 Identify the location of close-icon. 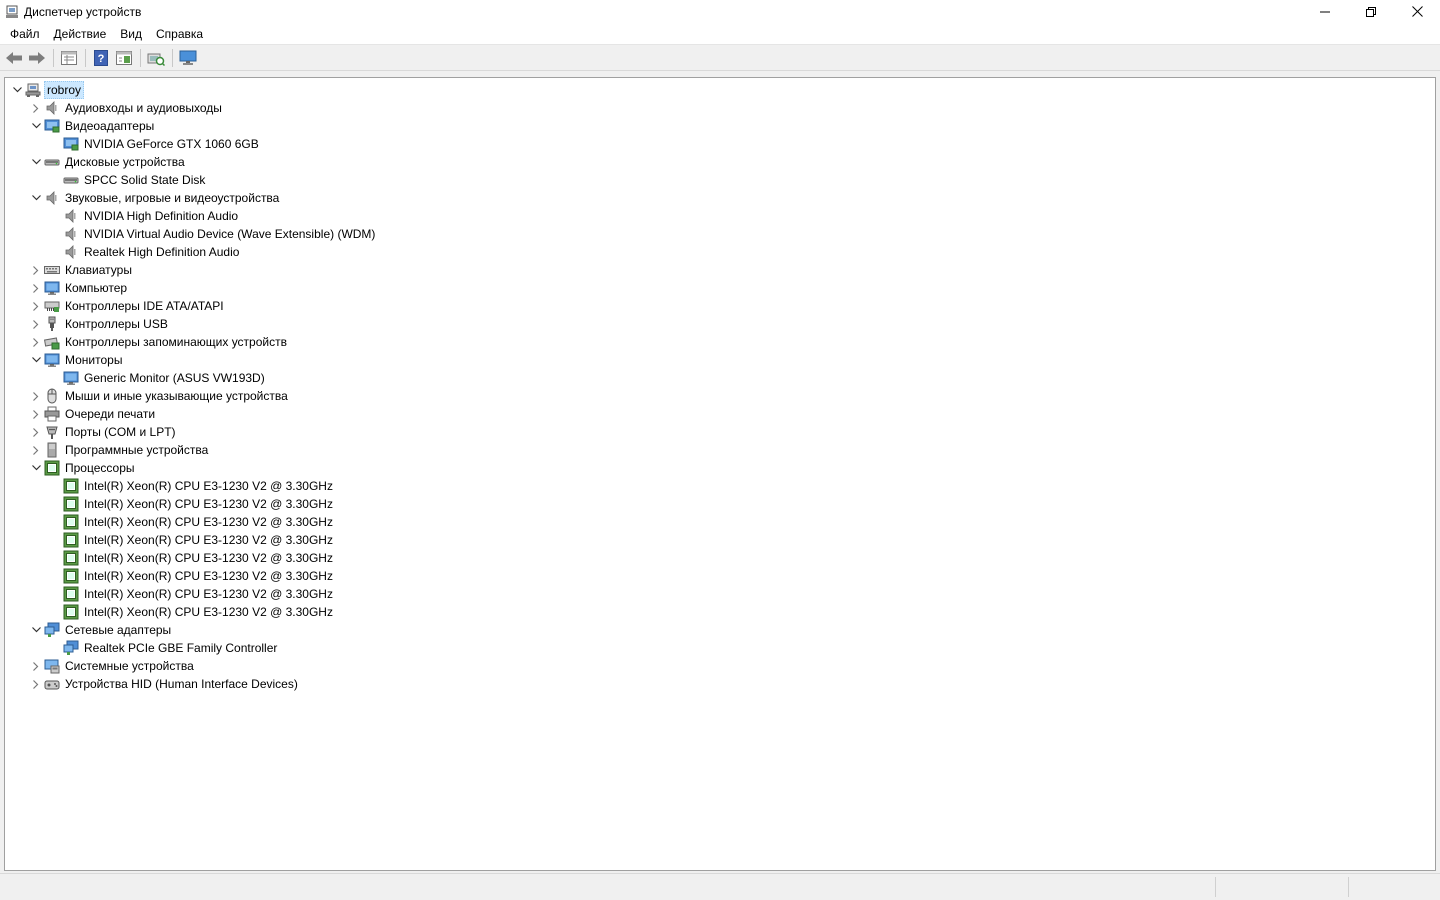
(1417, 11).